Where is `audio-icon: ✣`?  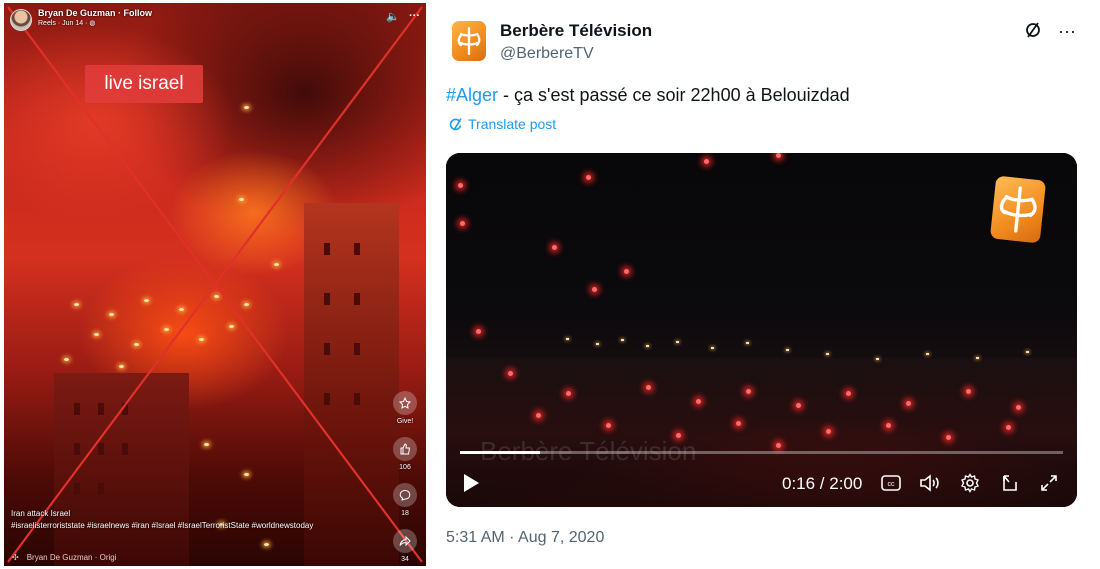
audio-icon: ✣ is located at coordinates (15, 557).